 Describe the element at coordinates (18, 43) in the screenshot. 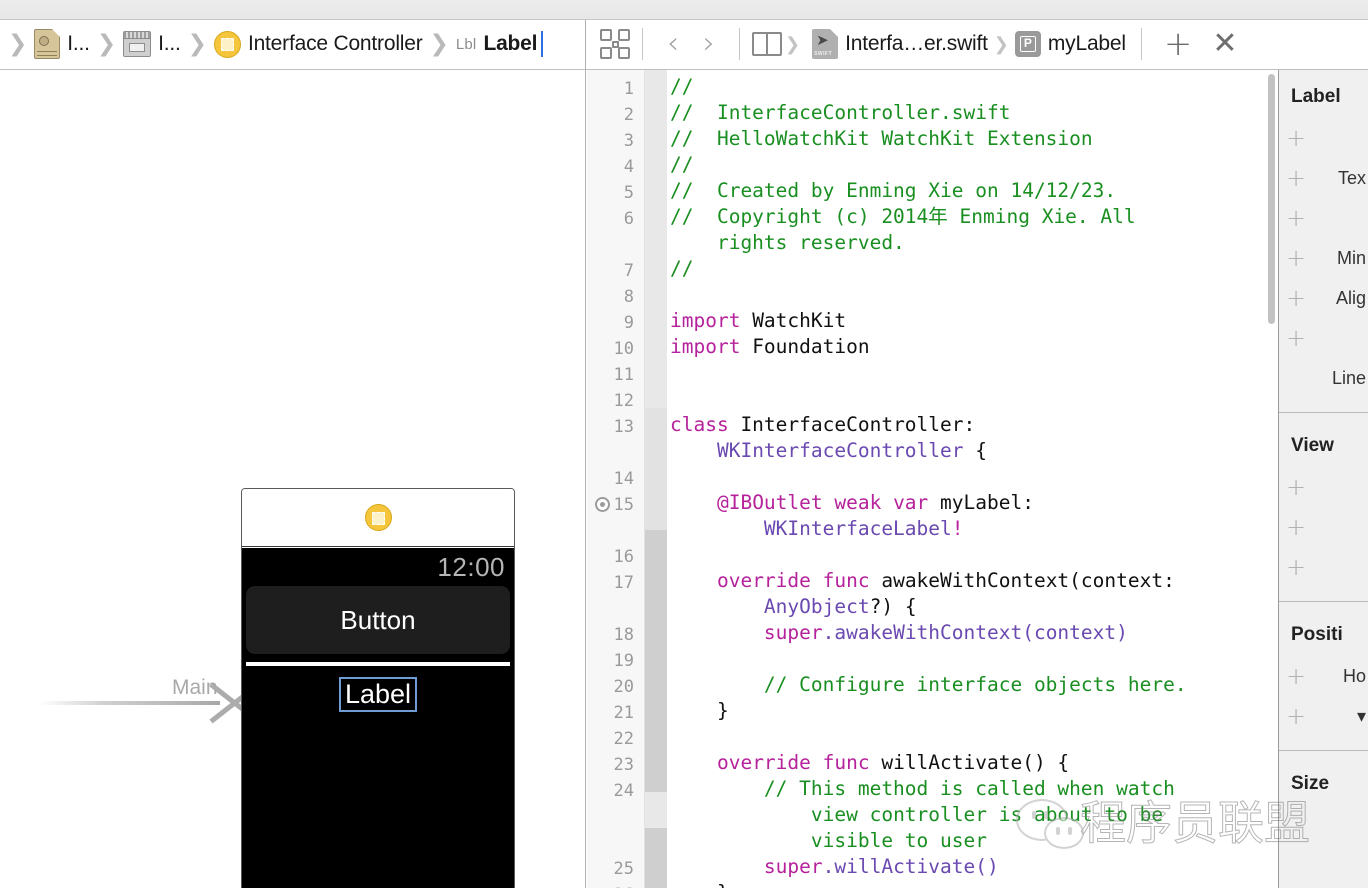

I see `breadcrumb-leading-chevron-icon: ❯` at that location.